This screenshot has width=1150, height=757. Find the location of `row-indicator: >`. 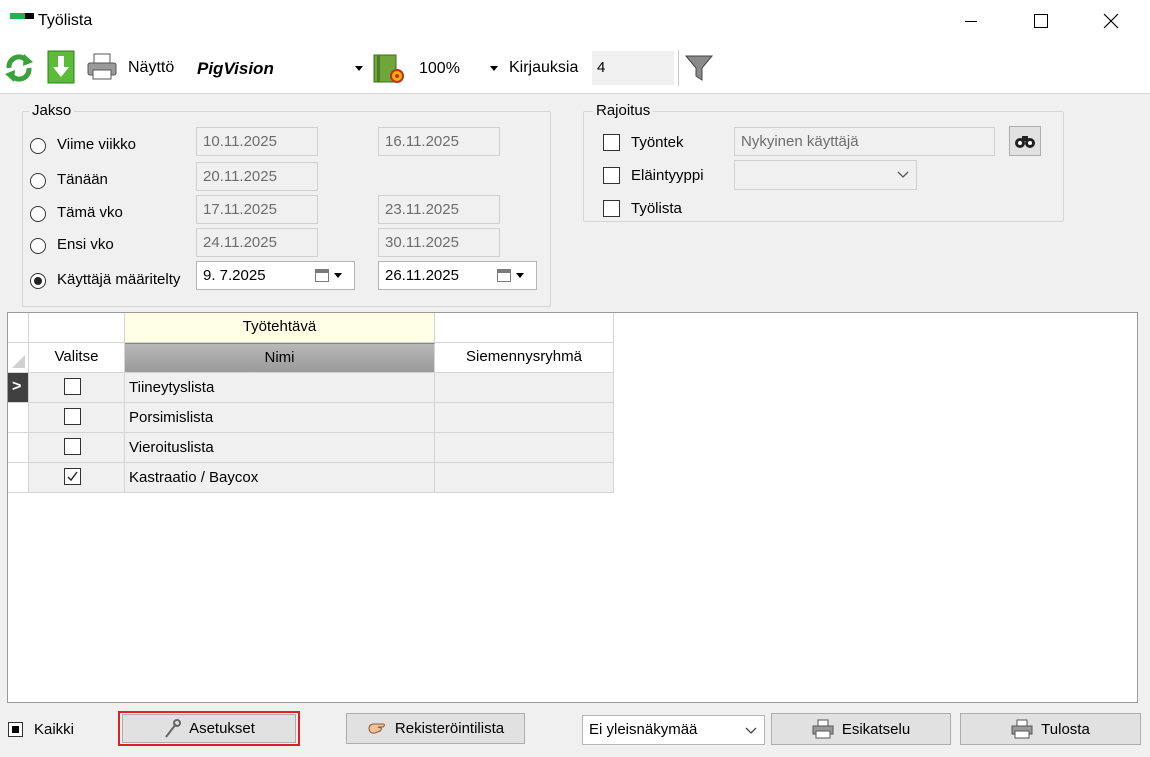

row-indicator: > is located at coordinates (18, 388).